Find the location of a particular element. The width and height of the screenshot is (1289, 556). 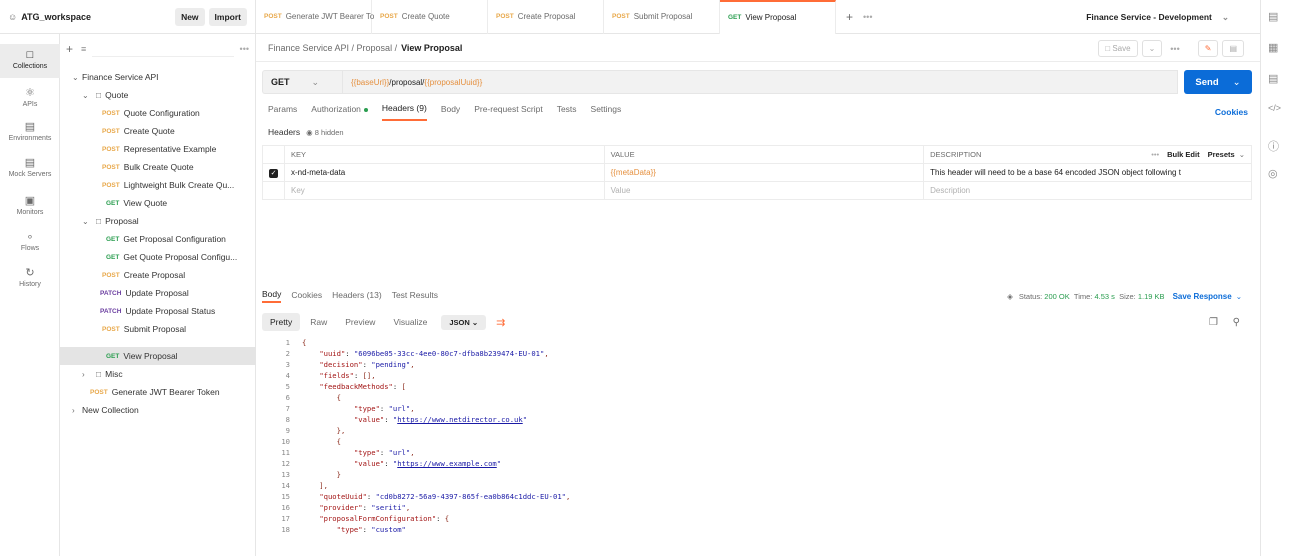

nav-collections: □ Collections is located at coordinates (30, 61).